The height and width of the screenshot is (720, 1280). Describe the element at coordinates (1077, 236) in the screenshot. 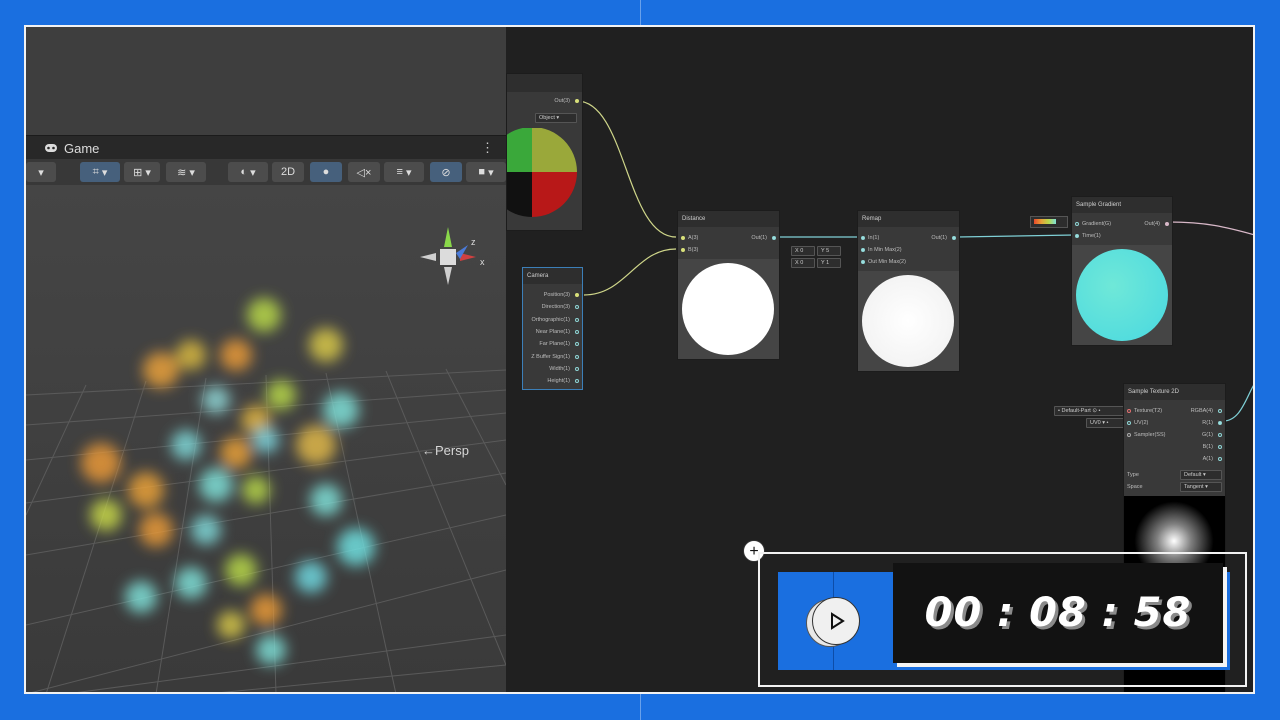

I see `sample-gradient-time-dot` at that location.